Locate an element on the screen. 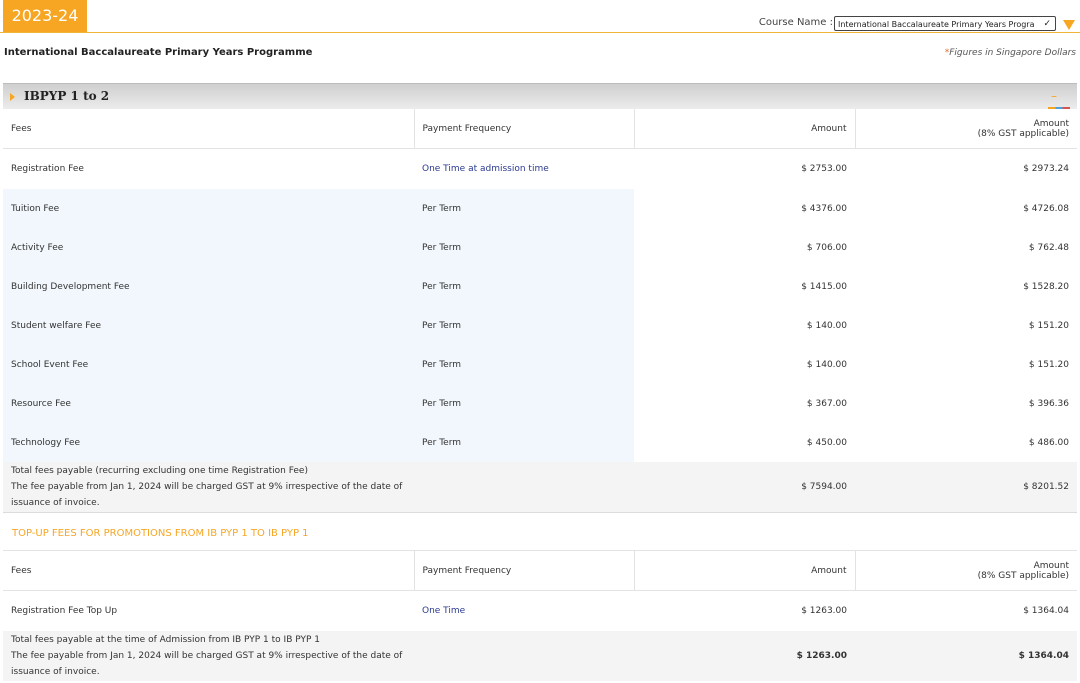 The height and width of the screenshot is (683, 1080). fee-amount: $ 450.00 is located at coordinates (744, 442).